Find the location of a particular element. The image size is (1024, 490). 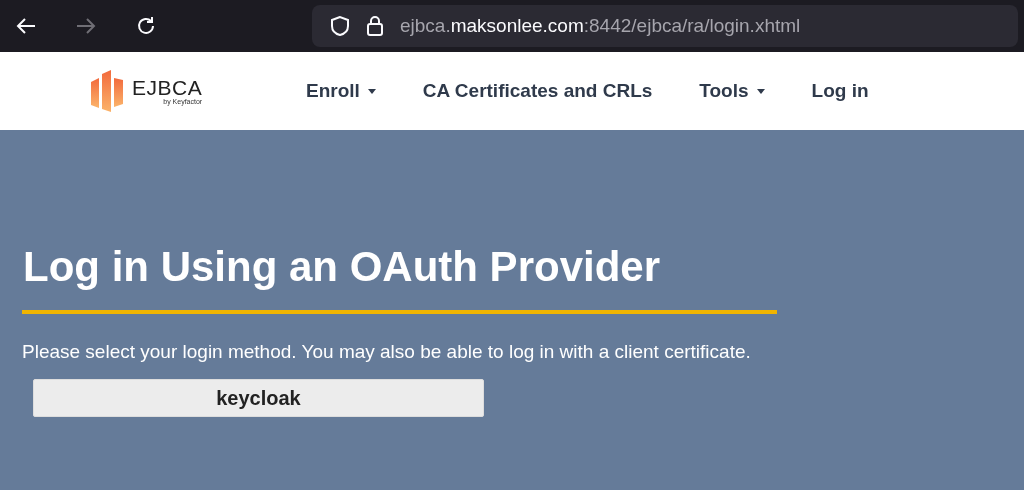

nav-link: CA Certificates and CRLs is located at coordinates (537, 91).